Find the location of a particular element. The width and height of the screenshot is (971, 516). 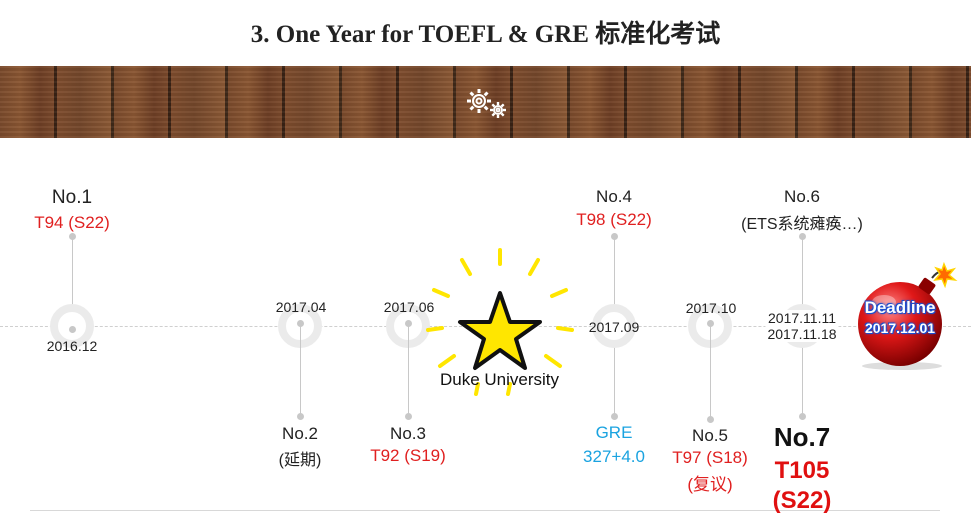

duke-university-label: Duke University is located at coordinates (500, 379).